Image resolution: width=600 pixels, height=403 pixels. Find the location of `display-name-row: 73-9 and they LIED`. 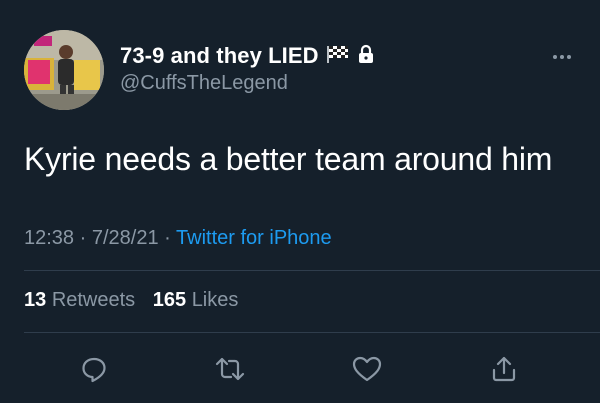

display-name-row: 73-9 and they LIED is located at coordinates (247, 56).